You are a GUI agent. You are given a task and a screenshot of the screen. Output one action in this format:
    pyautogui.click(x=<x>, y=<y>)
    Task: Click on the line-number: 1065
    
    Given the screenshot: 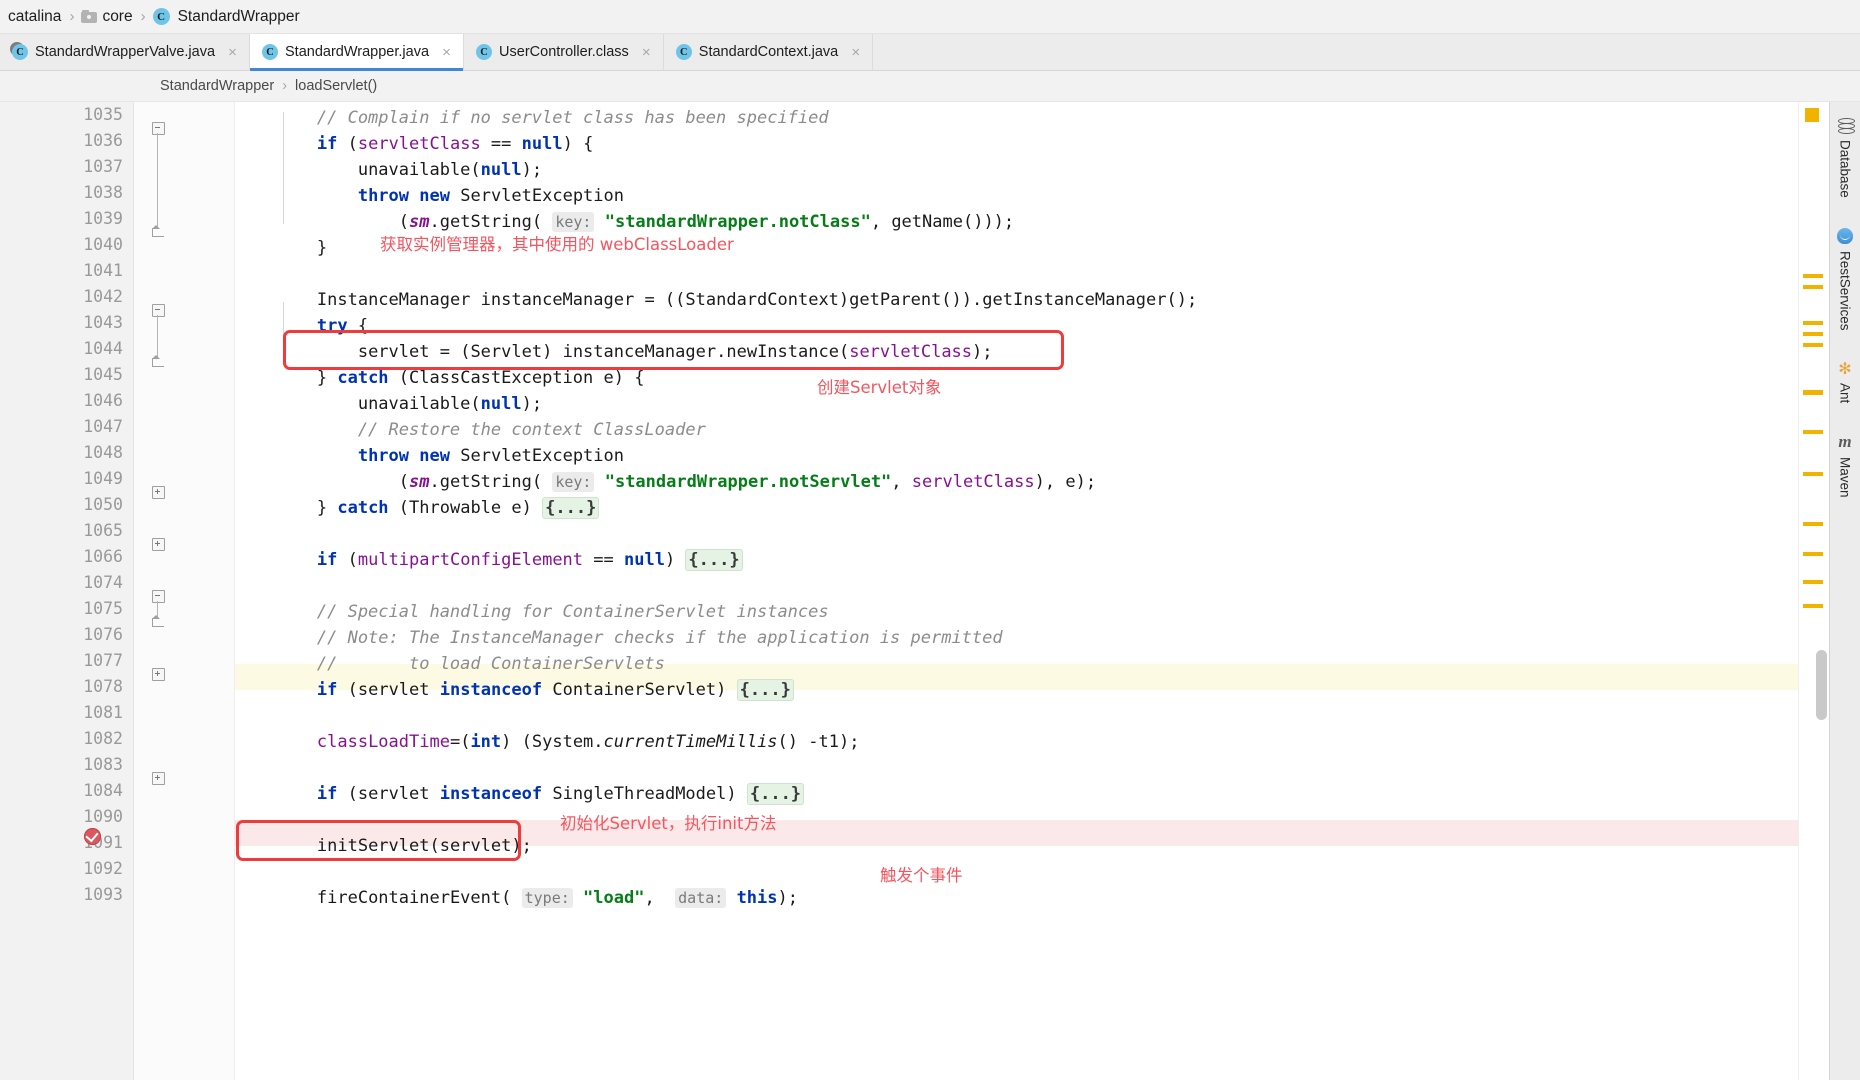 What is the action you would take?
    pyautogui.click(x=103, y=530)
    